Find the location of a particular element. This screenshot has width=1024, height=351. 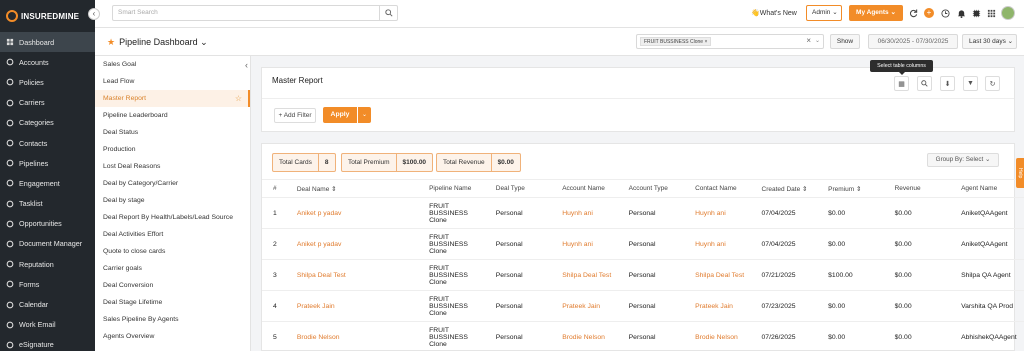

sidebar-item-tasklist: Tasklist is located at coordinates (47, 204).